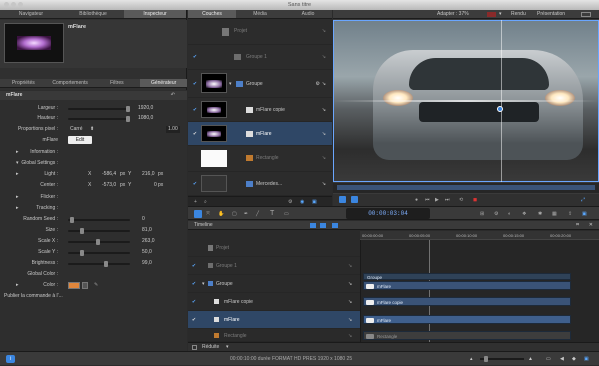 This screenshot has height=366, width=599. I want to click on hauteur-knob, so click(128, 119).